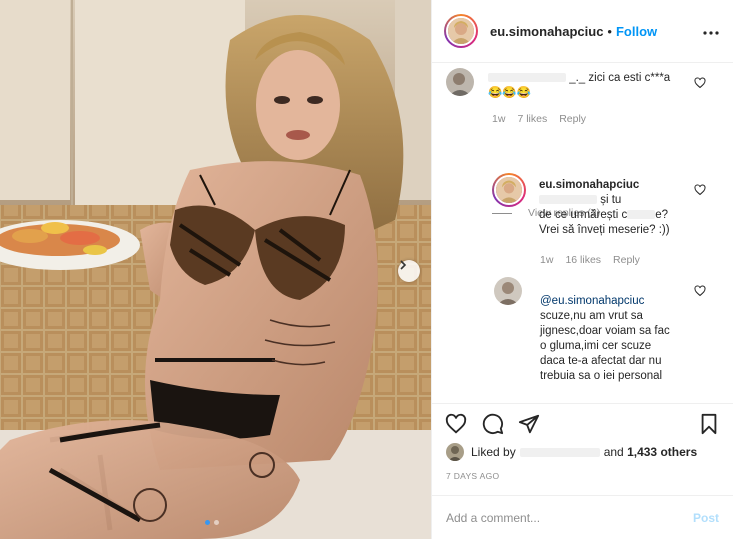 The image size is (733, 539). Describe the element at coordinates (403, 265) in the screenshot. I see `chevron-right-icon` at that location.